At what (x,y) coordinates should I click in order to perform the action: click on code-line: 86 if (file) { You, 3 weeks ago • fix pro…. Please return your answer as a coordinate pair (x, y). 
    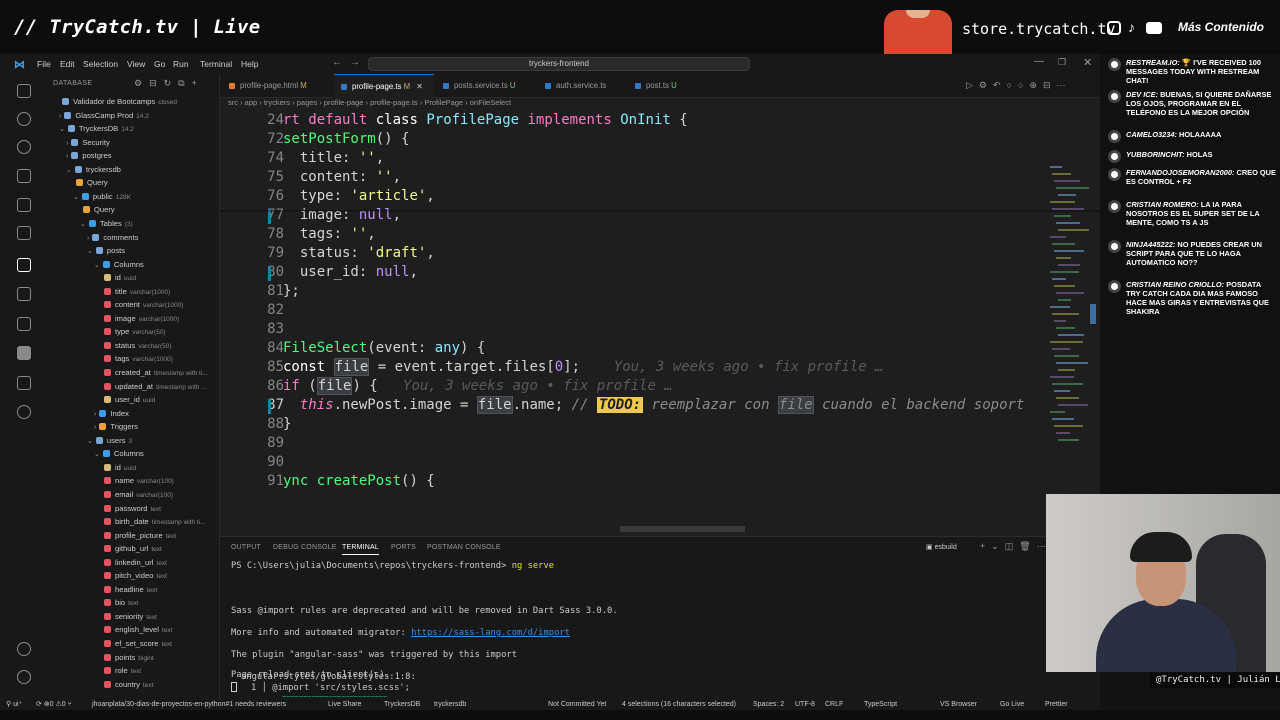
    Looking at the image, I should click on (660, 387).